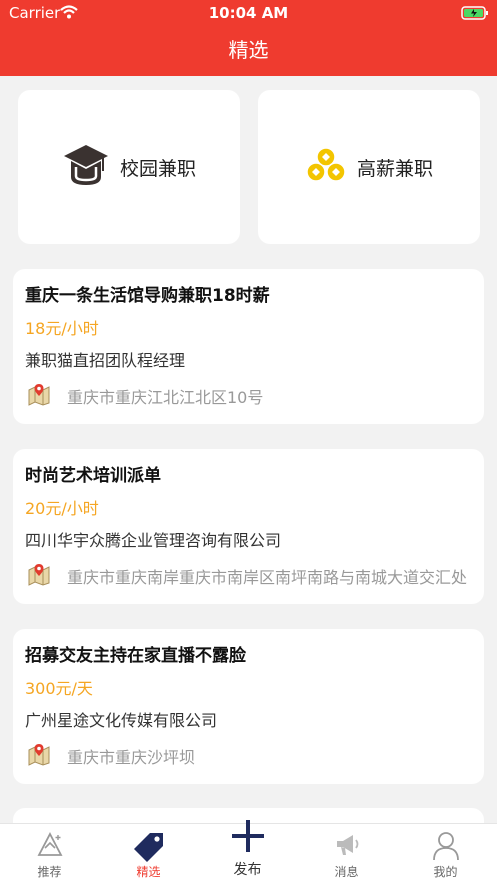  What do you see at coordinates (105, 360) in the screenshot?
I see `job-company: 兼职猫直招团队程经理` at bounding box center [105, 360].